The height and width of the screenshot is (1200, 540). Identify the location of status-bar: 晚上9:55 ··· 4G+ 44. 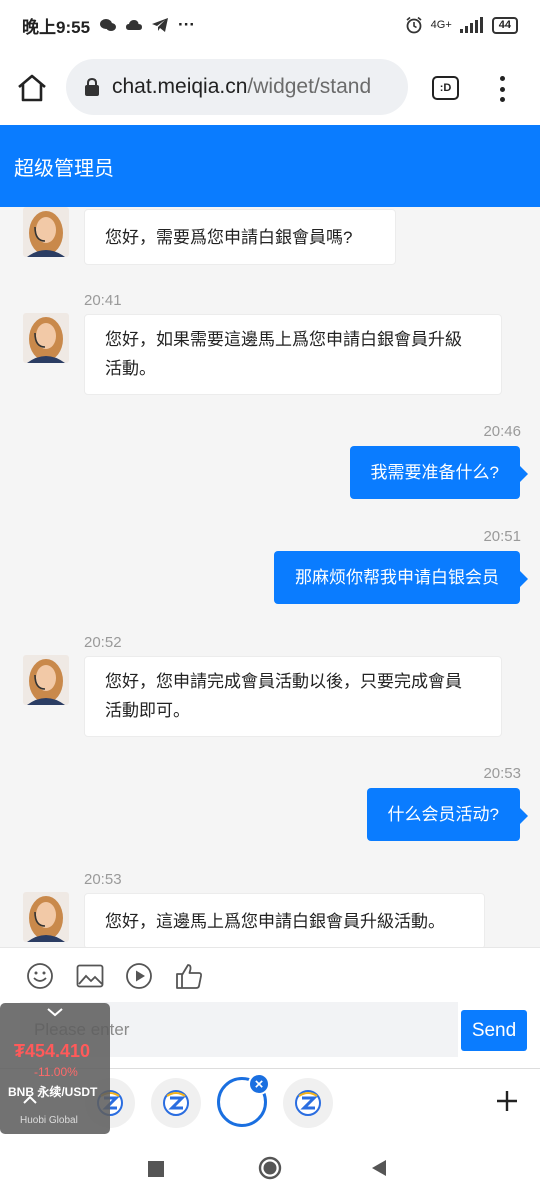
(270, 25).